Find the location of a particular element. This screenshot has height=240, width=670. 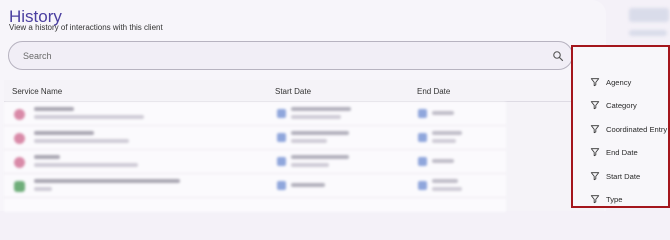

filter-option-agency: Agency is located at coordinates (621, 82).